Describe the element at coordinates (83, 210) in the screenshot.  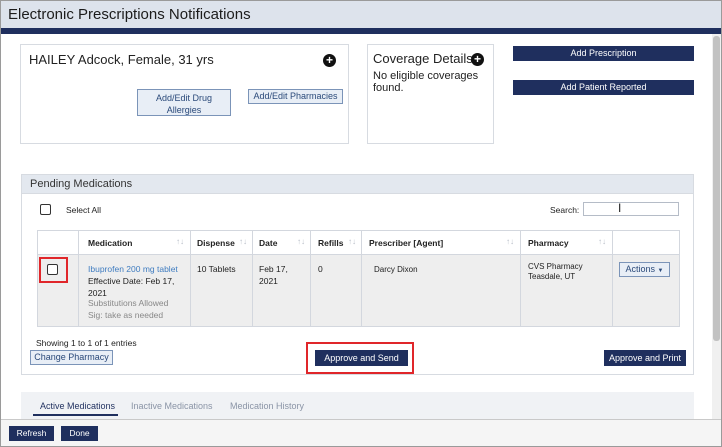
I see `select-all-label: Select All` at that location.